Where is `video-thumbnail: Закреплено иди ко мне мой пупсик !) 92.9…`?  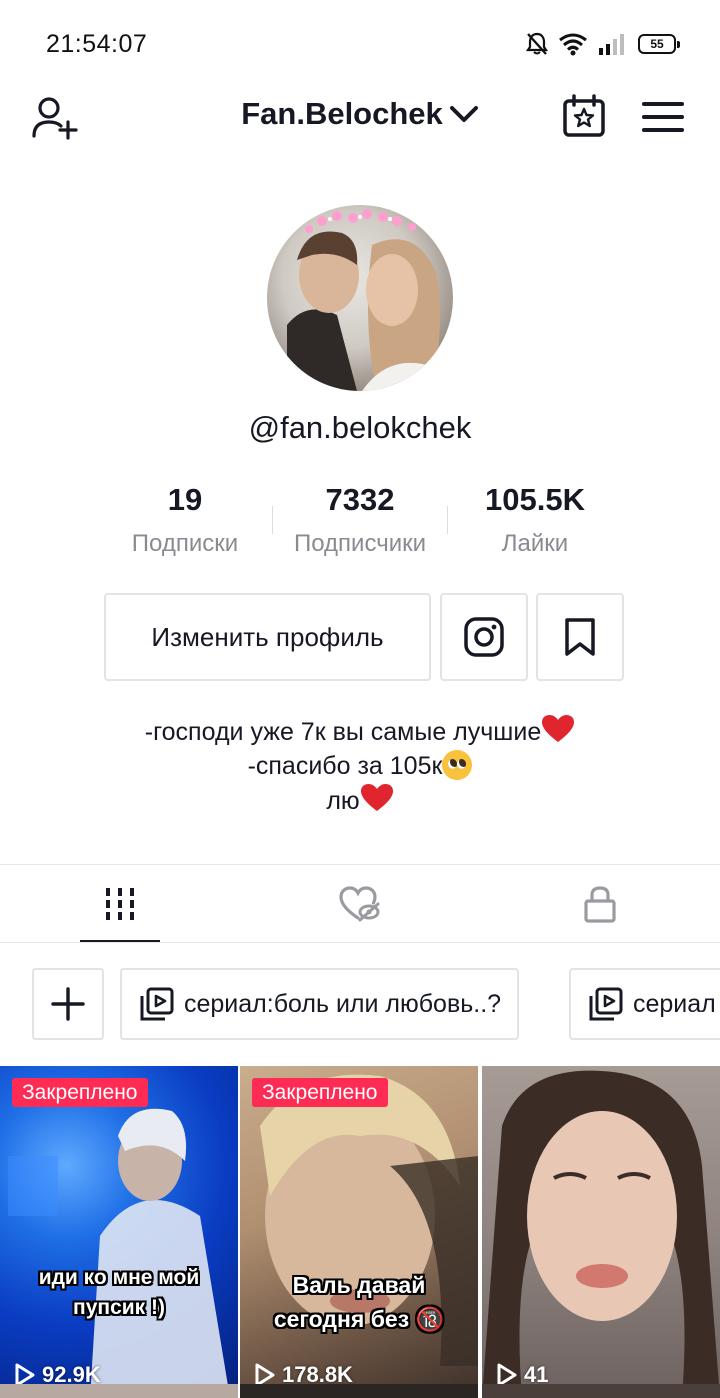 video-thumbnail: Закреплено иди ко мне мой пупсик !) 92.9… is located at coordinates (119, 1232).